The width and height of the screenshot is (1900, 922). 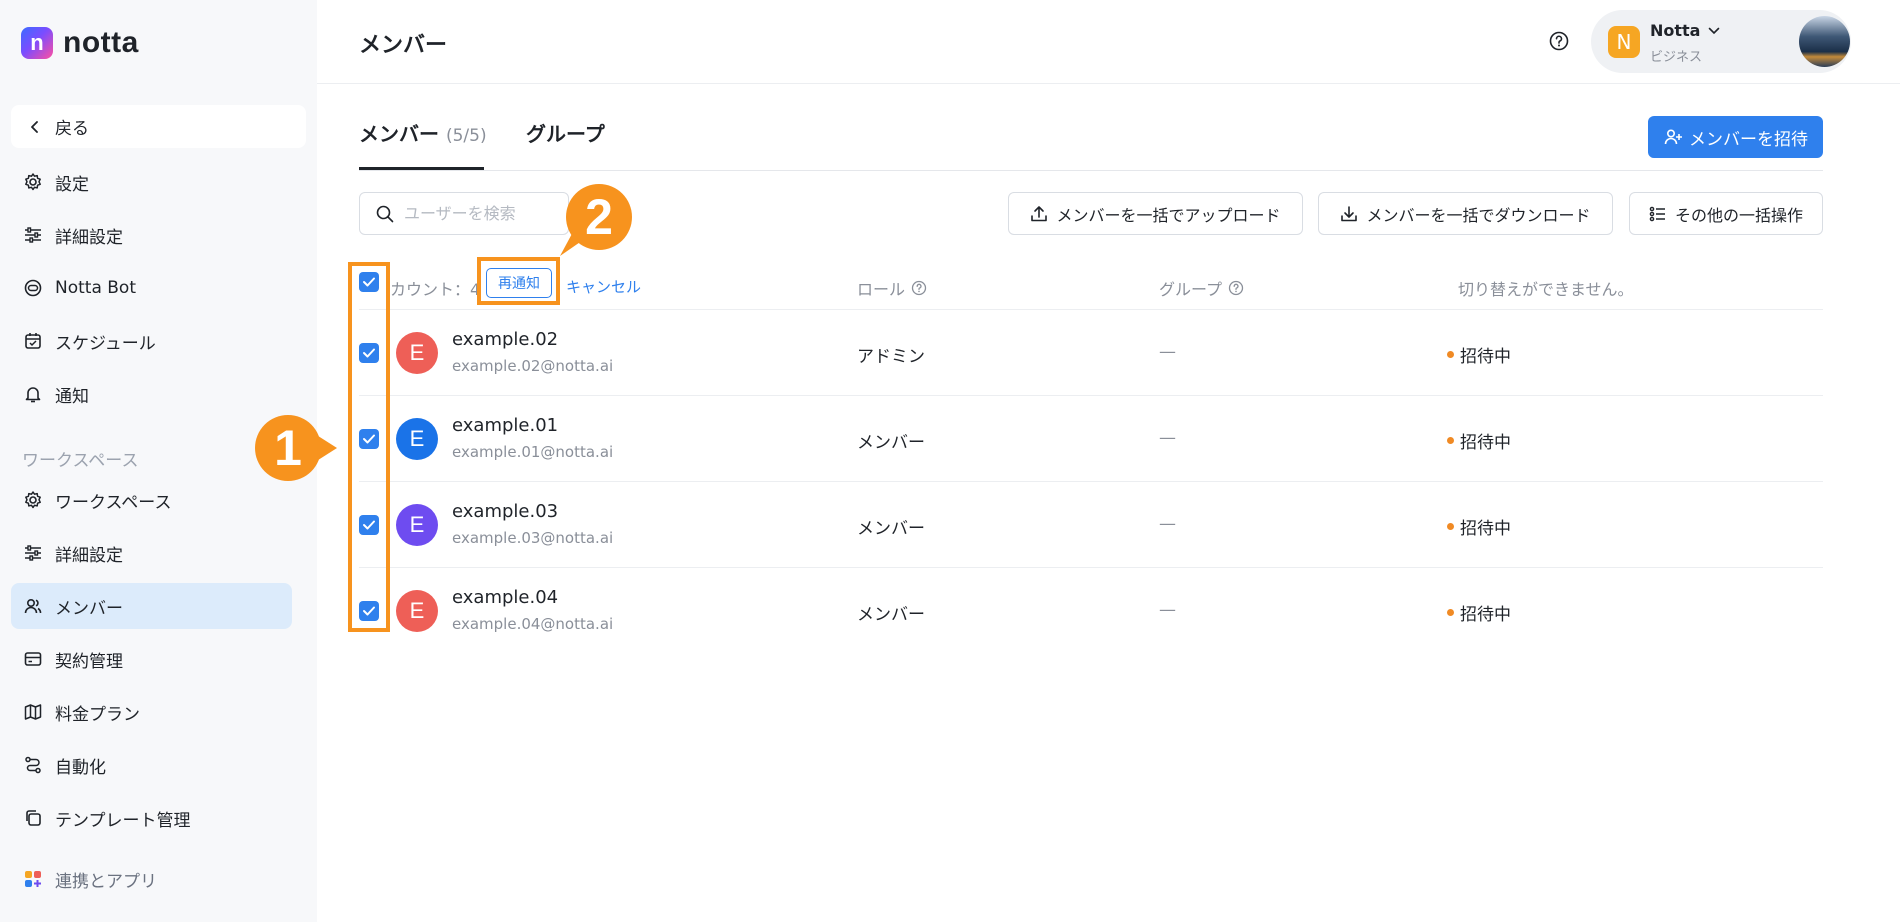 What do you see at coordinates (421, 168) in the screenshot?
I see `active-tab-indicator` at bounding box center [421, 168].